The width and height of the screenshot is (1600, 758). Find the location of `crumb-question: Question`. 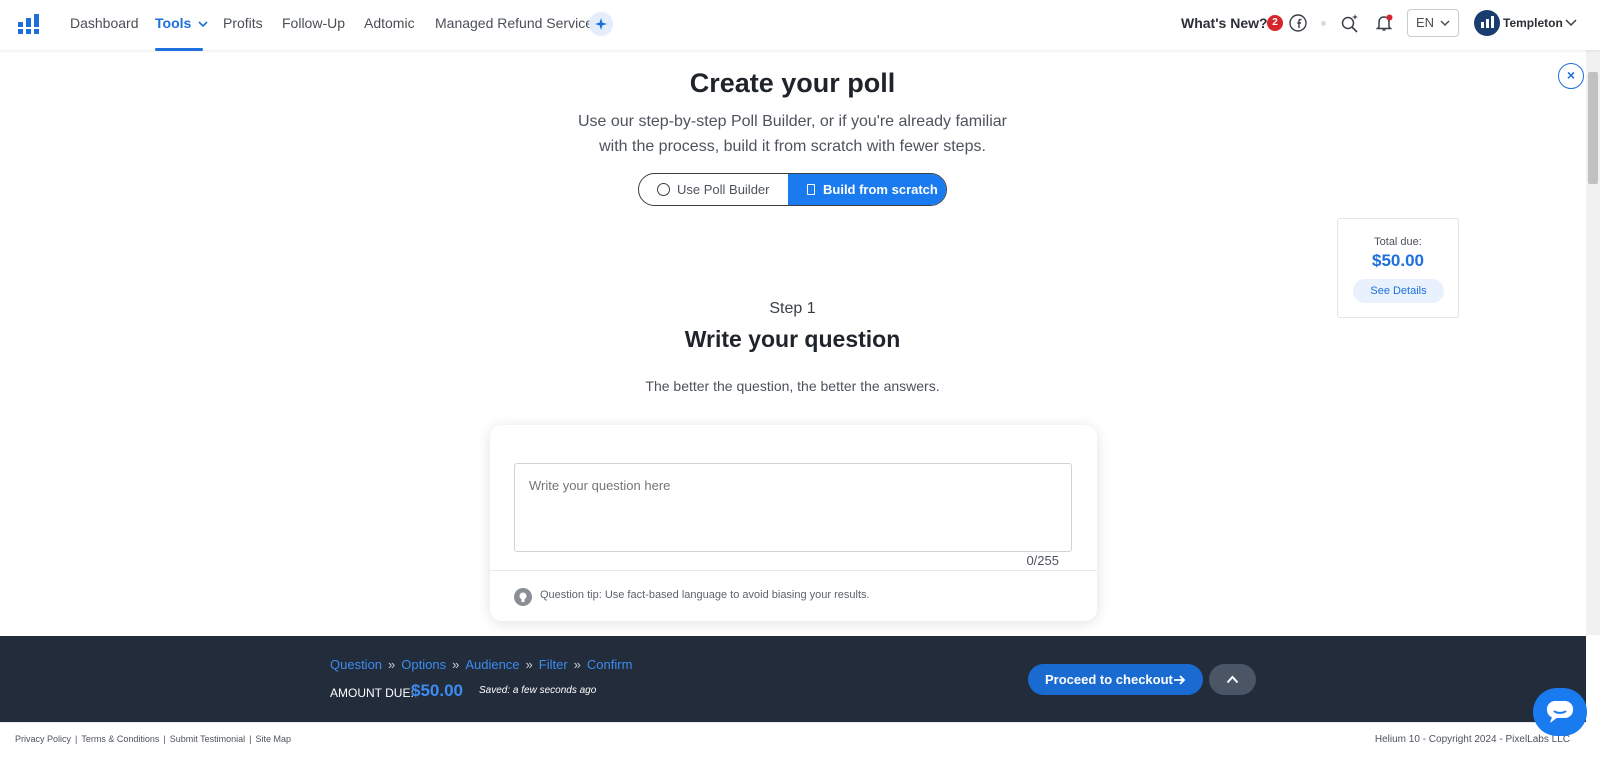

crumb-question: Question is located at coordinates (356, 664).